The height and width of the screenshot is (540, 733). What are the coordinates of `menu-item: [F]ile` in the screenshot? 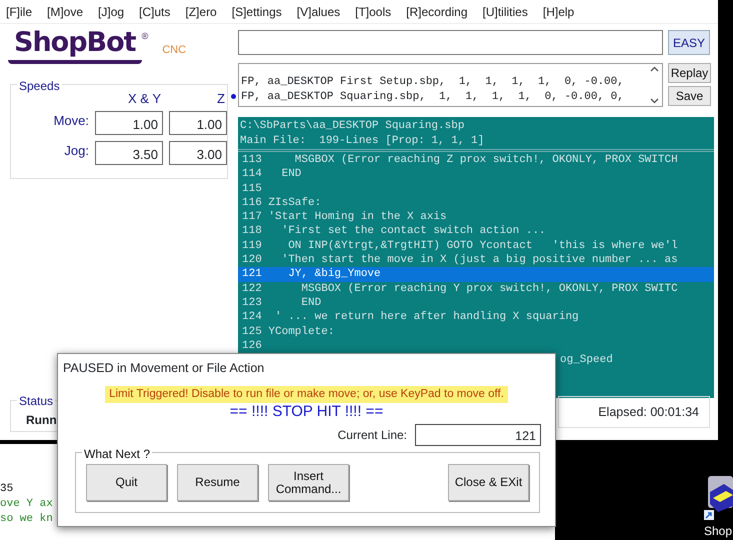 It's located at (23, 11).